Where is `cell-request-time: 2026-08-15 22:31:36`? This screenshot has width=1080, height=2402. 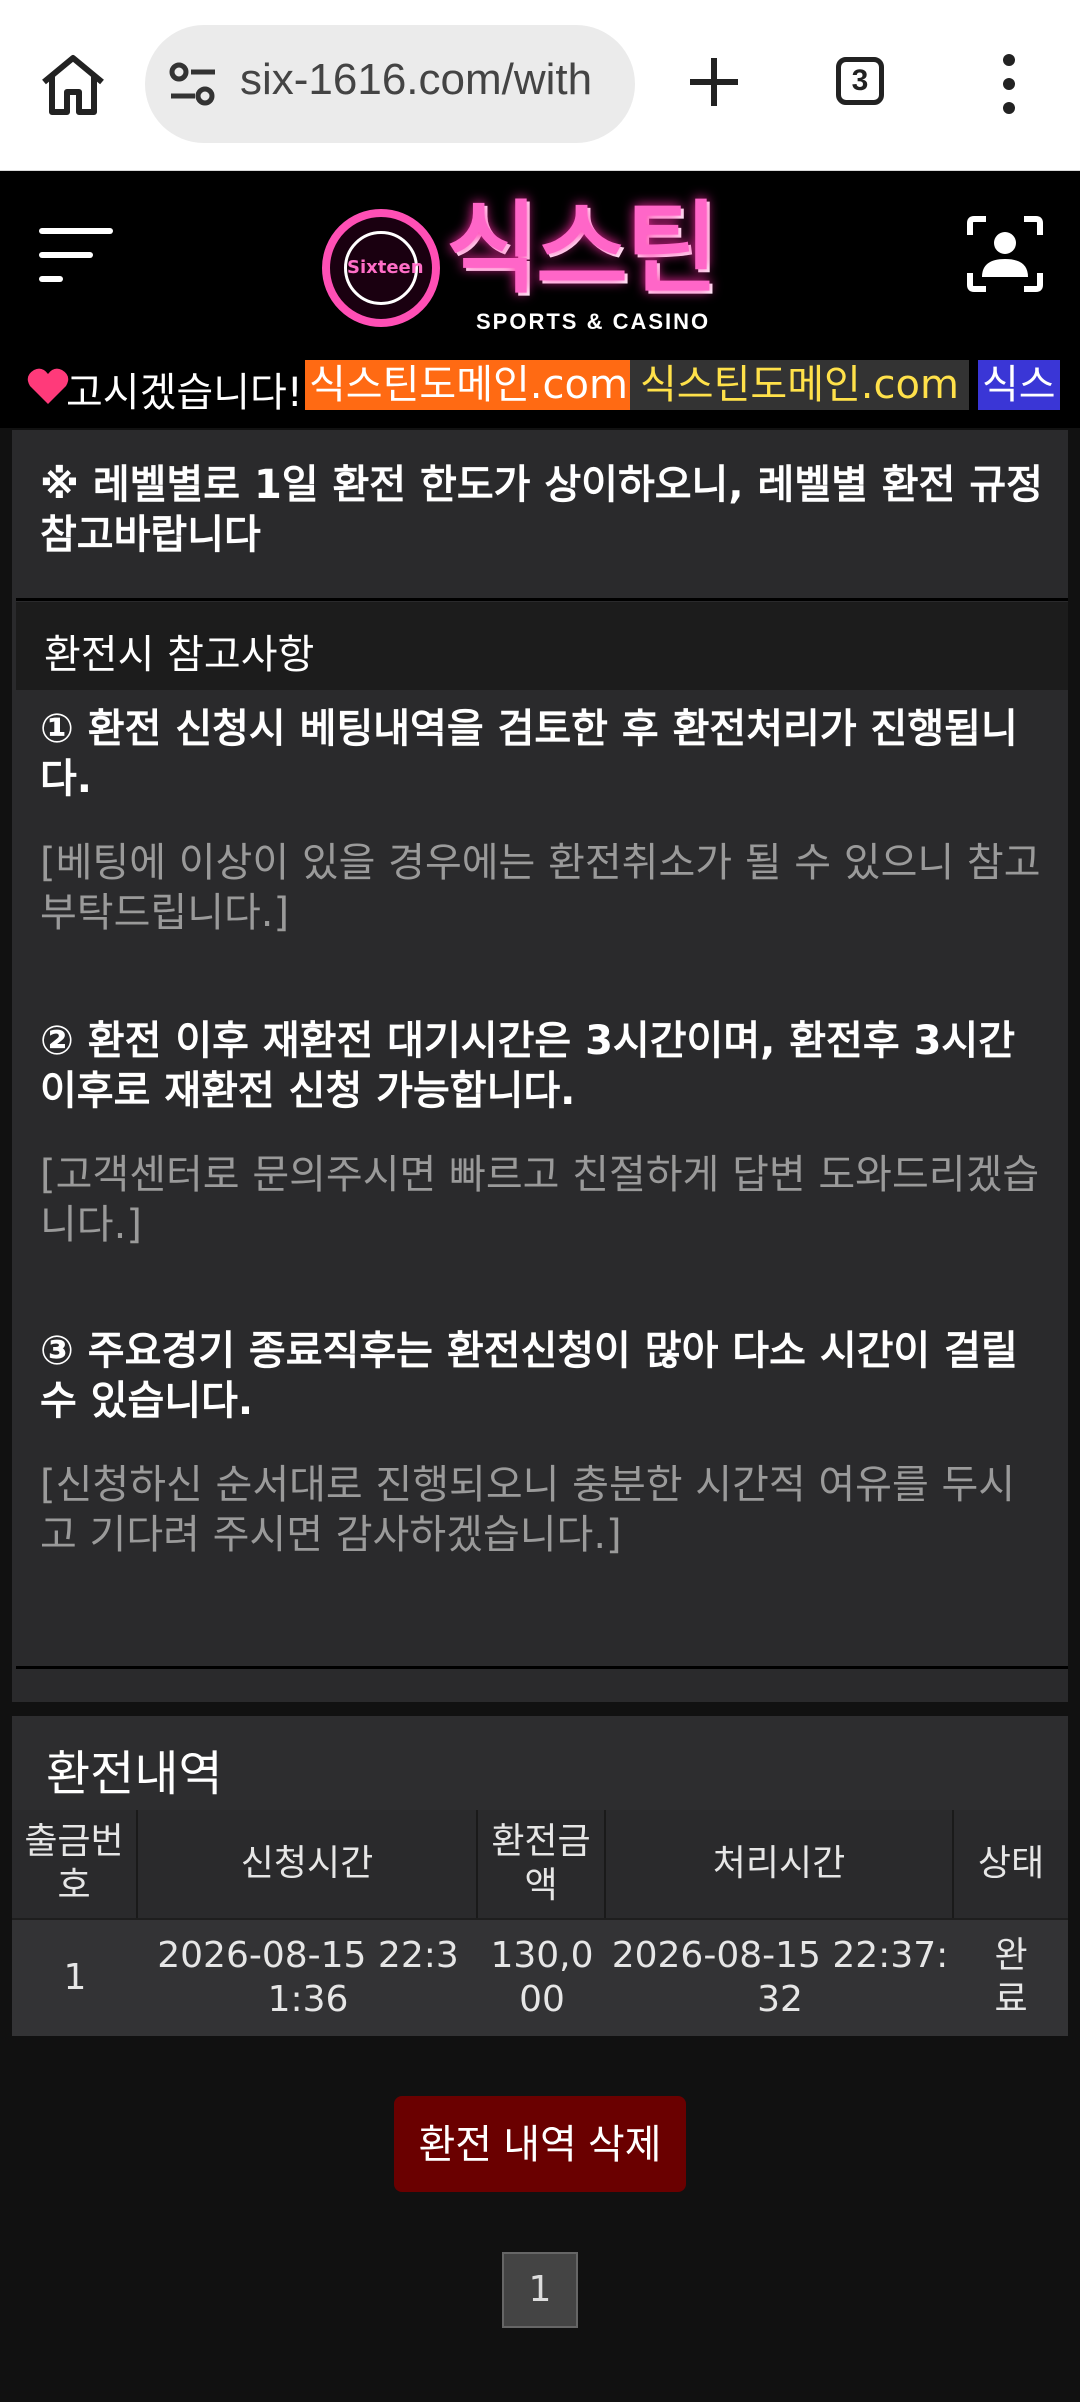 cell-request-time: 2026-08-15 22:31:36 is located at coordinates (308, 1977).